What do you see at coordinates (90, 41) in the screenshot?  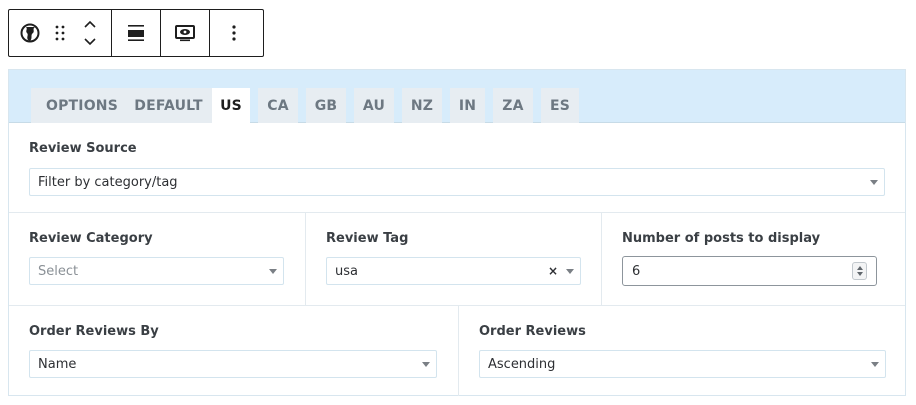 I see `move-down-icon` at bounding box center [90, 41].